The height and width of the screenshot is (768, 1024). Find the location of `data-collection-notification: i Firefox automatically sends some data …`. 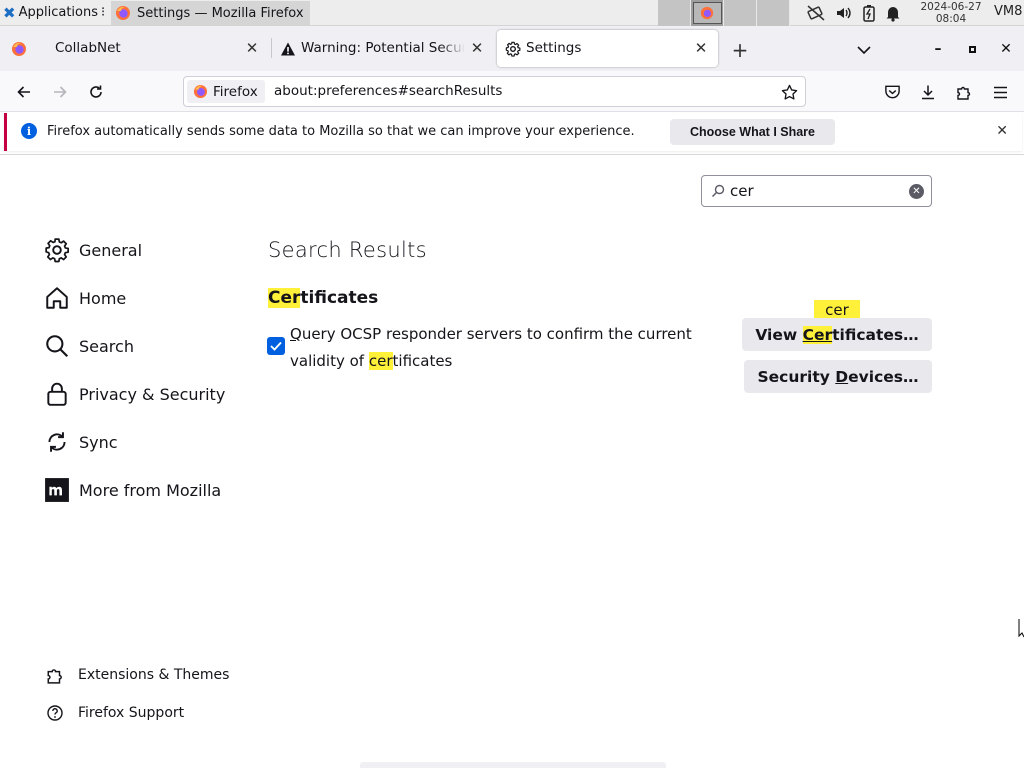

data-collection-notification: i Firefox automatically sends some data … is located at coordinates (513, 132).